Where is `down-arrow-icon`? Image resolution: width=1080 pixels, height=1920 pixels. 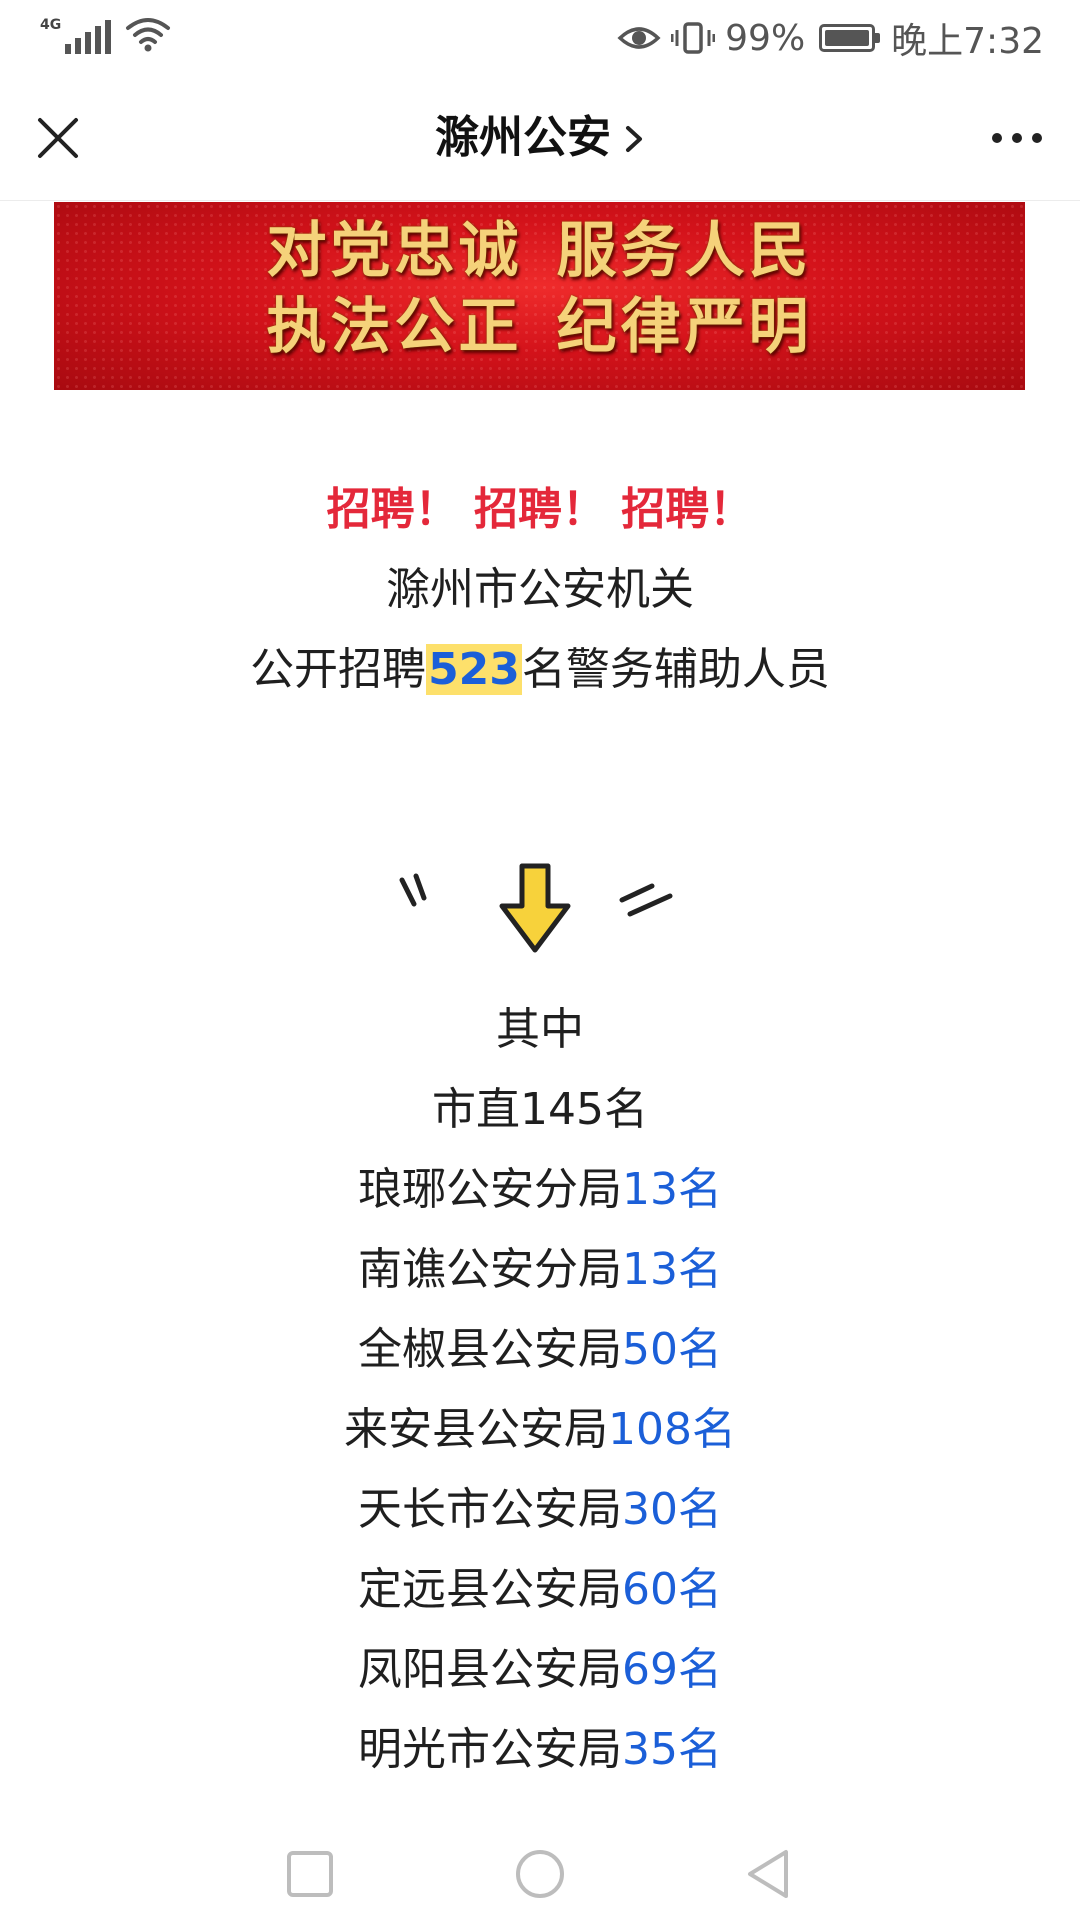
down-arrow-icon is located at coordinates (536, 908).